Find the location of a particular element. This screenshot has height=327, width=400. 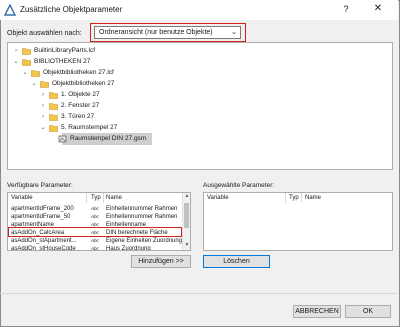

ok-button: OK is located at coordinates (368, 311).